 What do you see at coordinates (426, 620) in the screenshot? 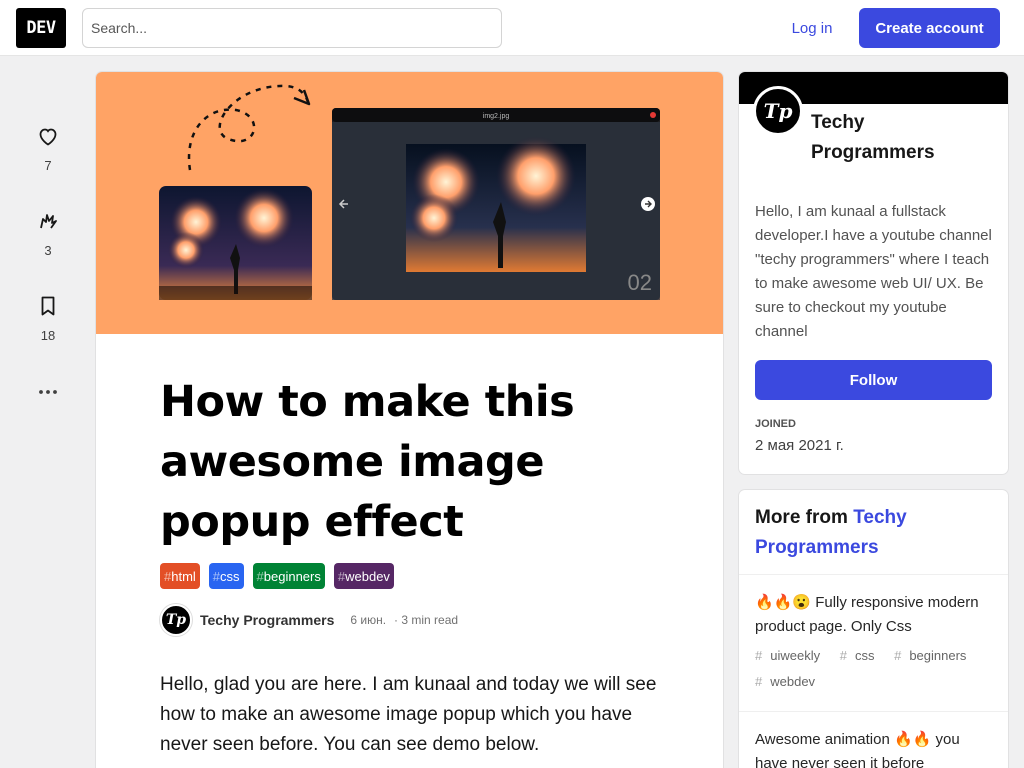
I see `read-time: · 3 min read` at bounding box center [426, 620].